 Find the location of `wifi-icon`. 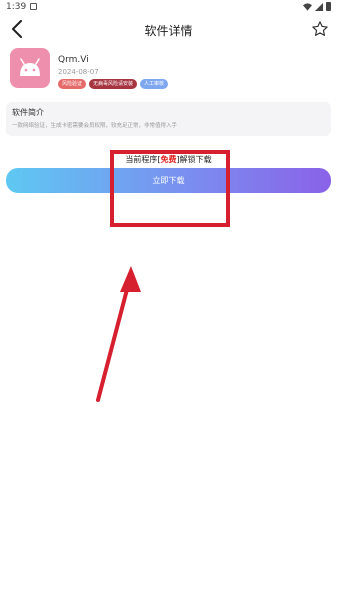

wifi-icon is located at coordinates (307, 6).